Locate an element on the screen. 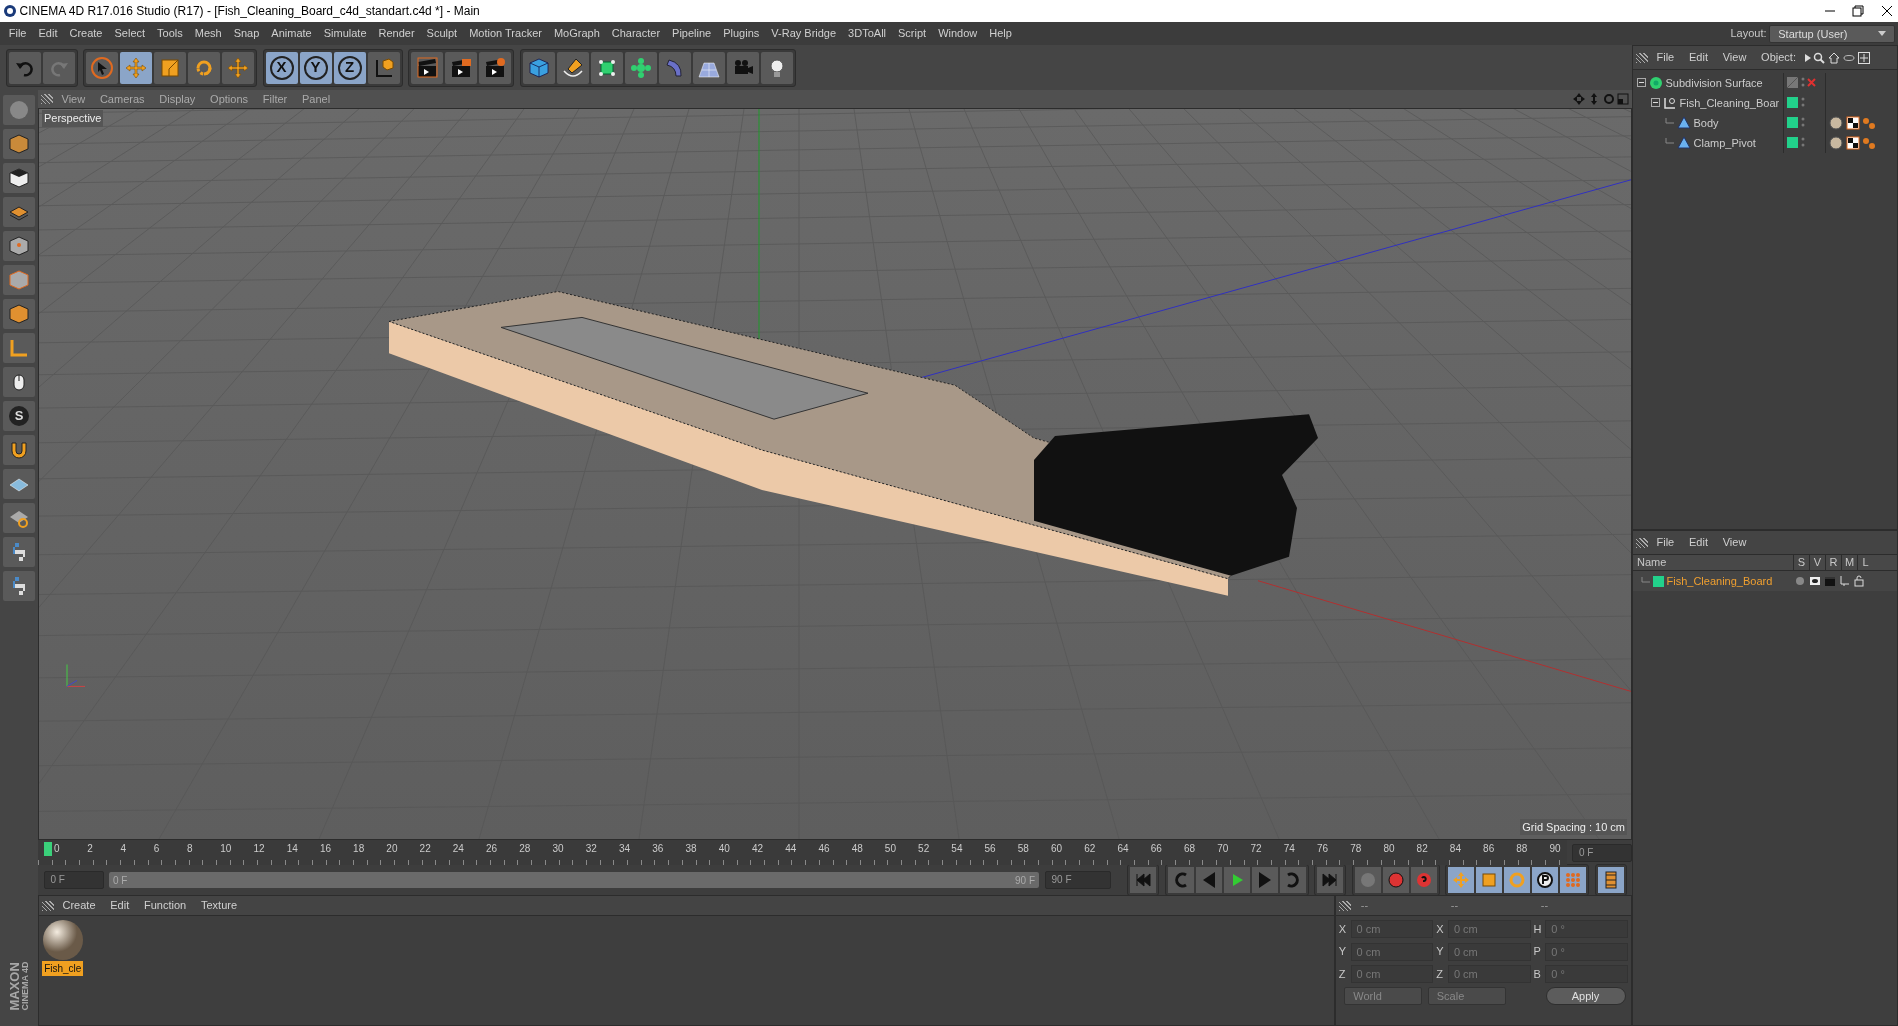  material-menu-item: Edit is located at coordinates (120, 905).